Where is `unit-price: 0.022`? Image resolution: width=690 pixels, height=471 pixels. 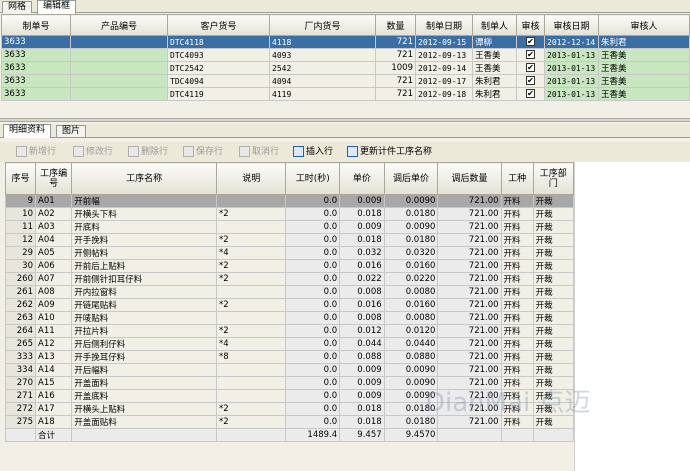 unit-price: 0.022 is located at coordinates (362, 279).